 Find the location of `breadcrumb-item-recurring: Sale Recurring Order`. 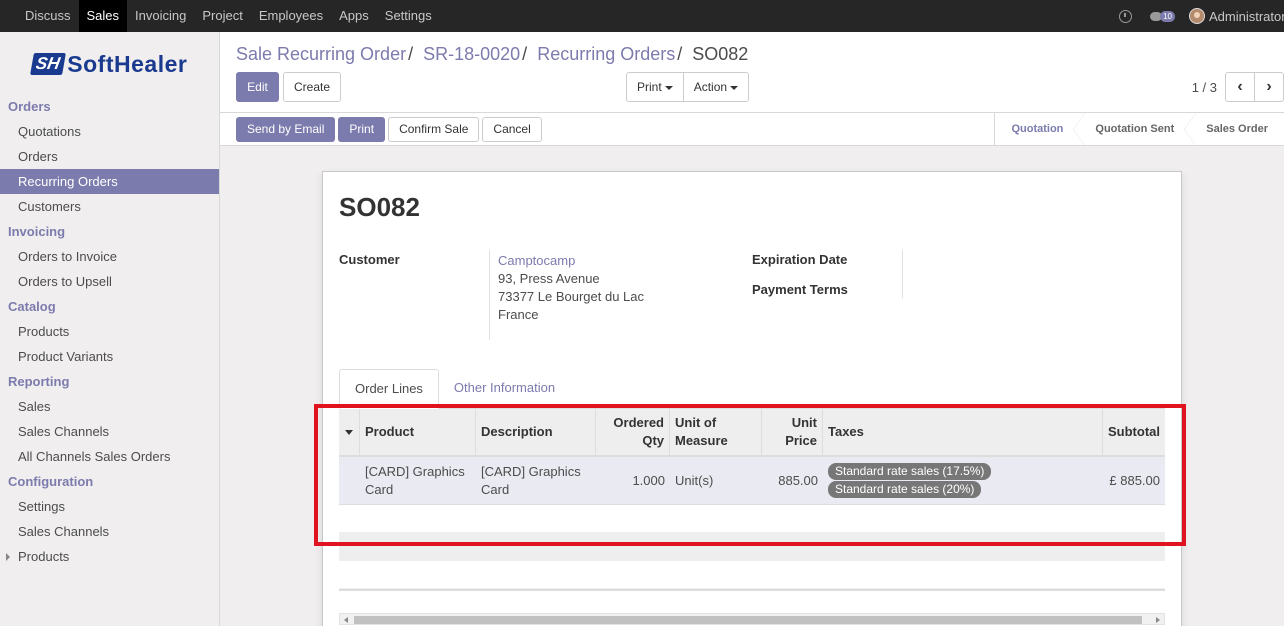

breadcrumb-item-recurring: Sale Recurring Order is located at coordinates (321, 54).